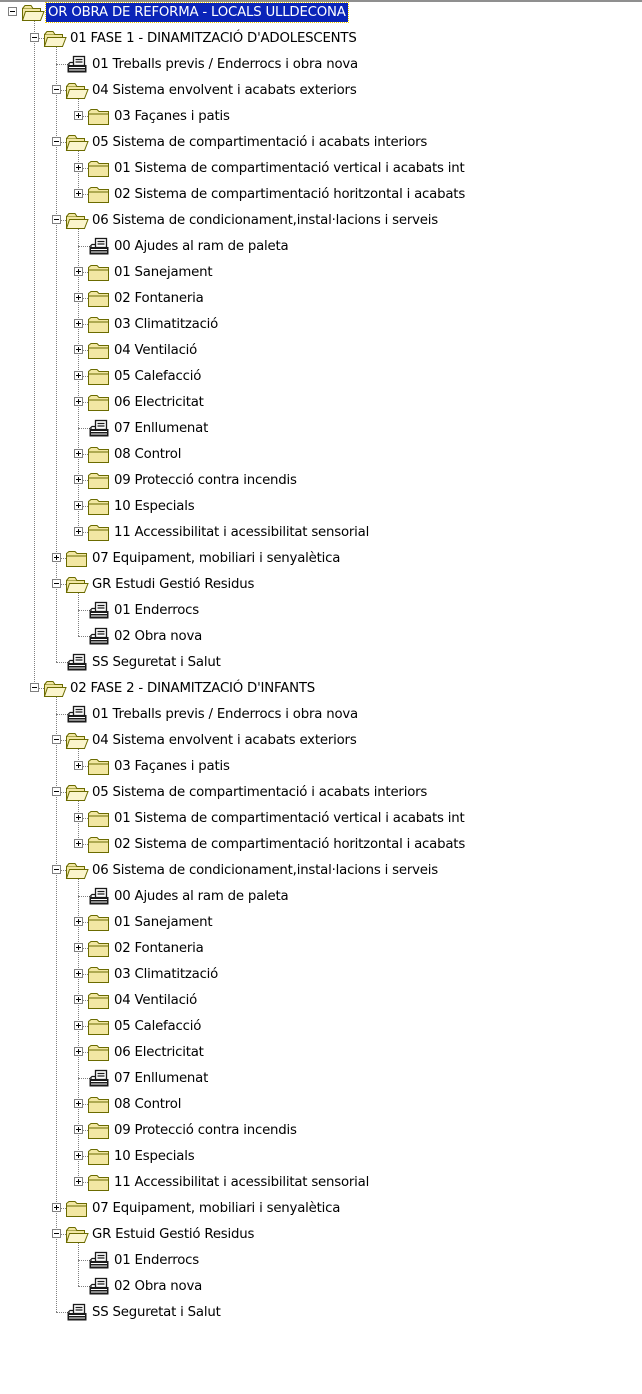 The width and height of the screenshot is (642, 1394). I want to click on tree-node-label: 01 FASE 1 - DINAMITZACIÓ D'ADOLESCENTS, so click(213, 38).